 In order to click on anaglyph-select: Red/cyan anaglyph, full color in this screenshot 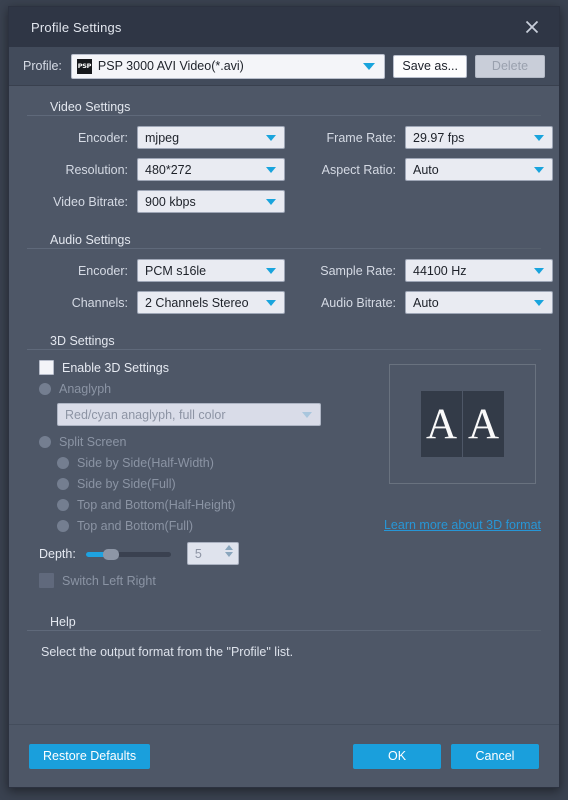, I will do `click(189, 414)`.